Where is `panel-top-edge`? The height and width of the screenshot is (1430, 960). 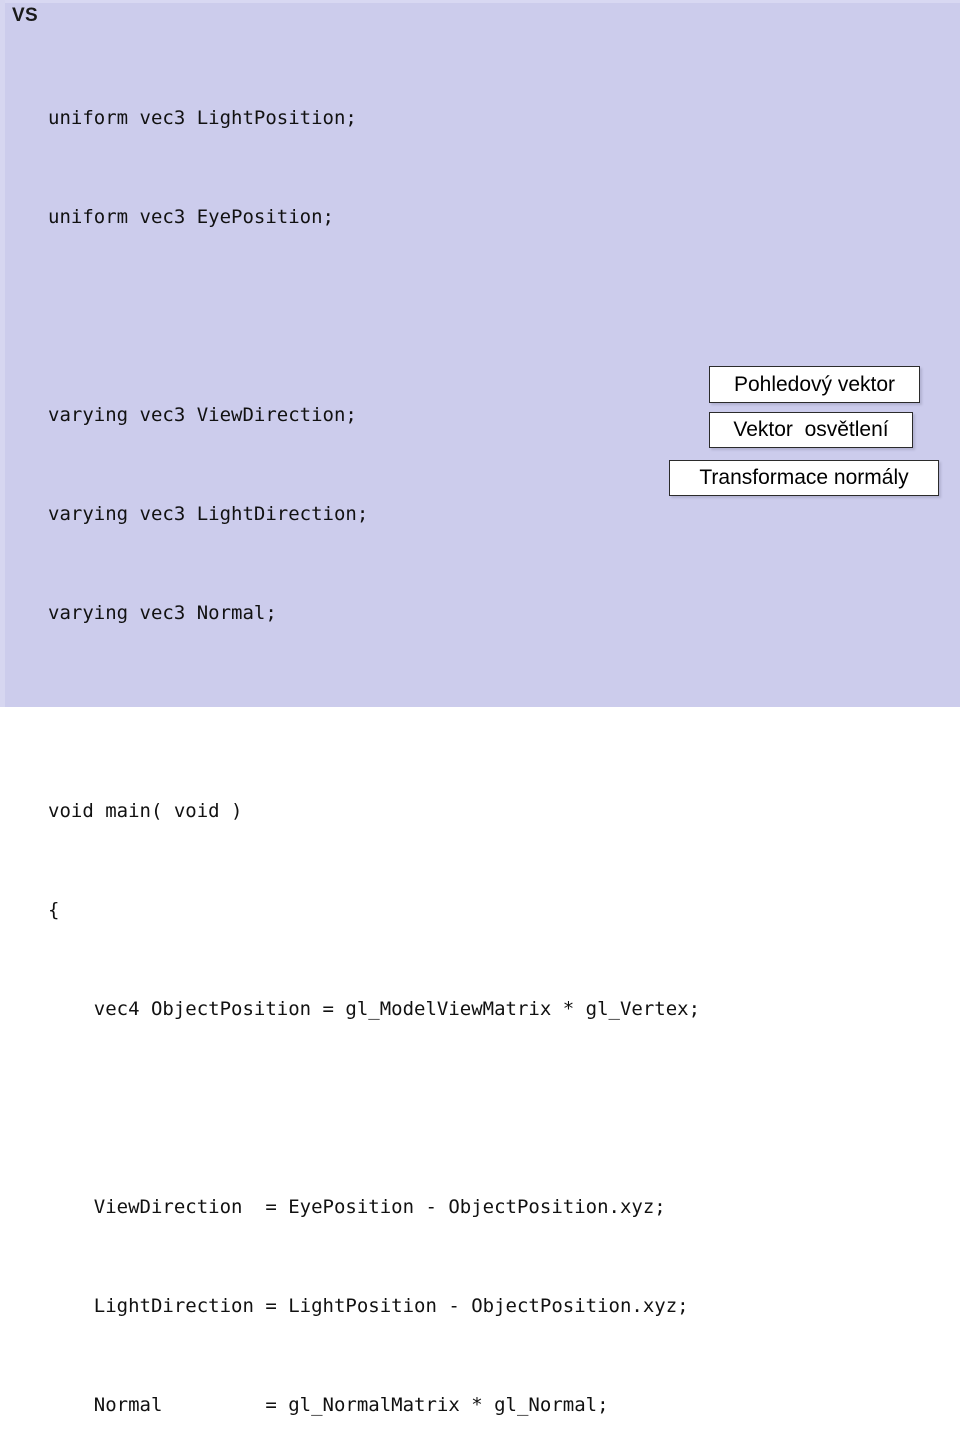 panel-top-edge is located at coordinates (480, 1).